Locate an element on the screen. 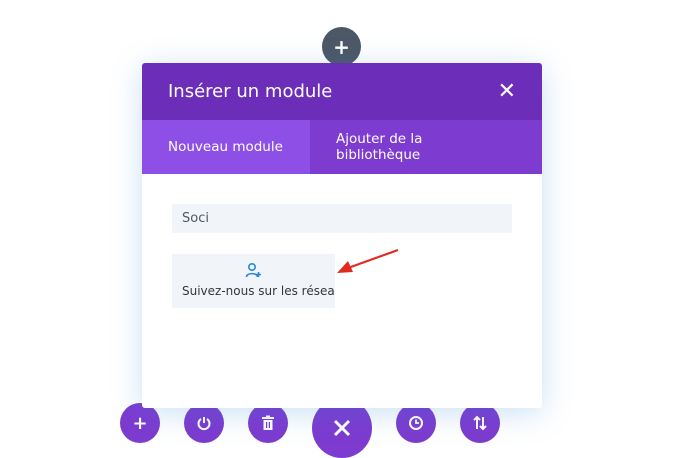 This screenshot has width=682, height=458. tab-new-module: Nouveau module is located at coordinates (226, 147).